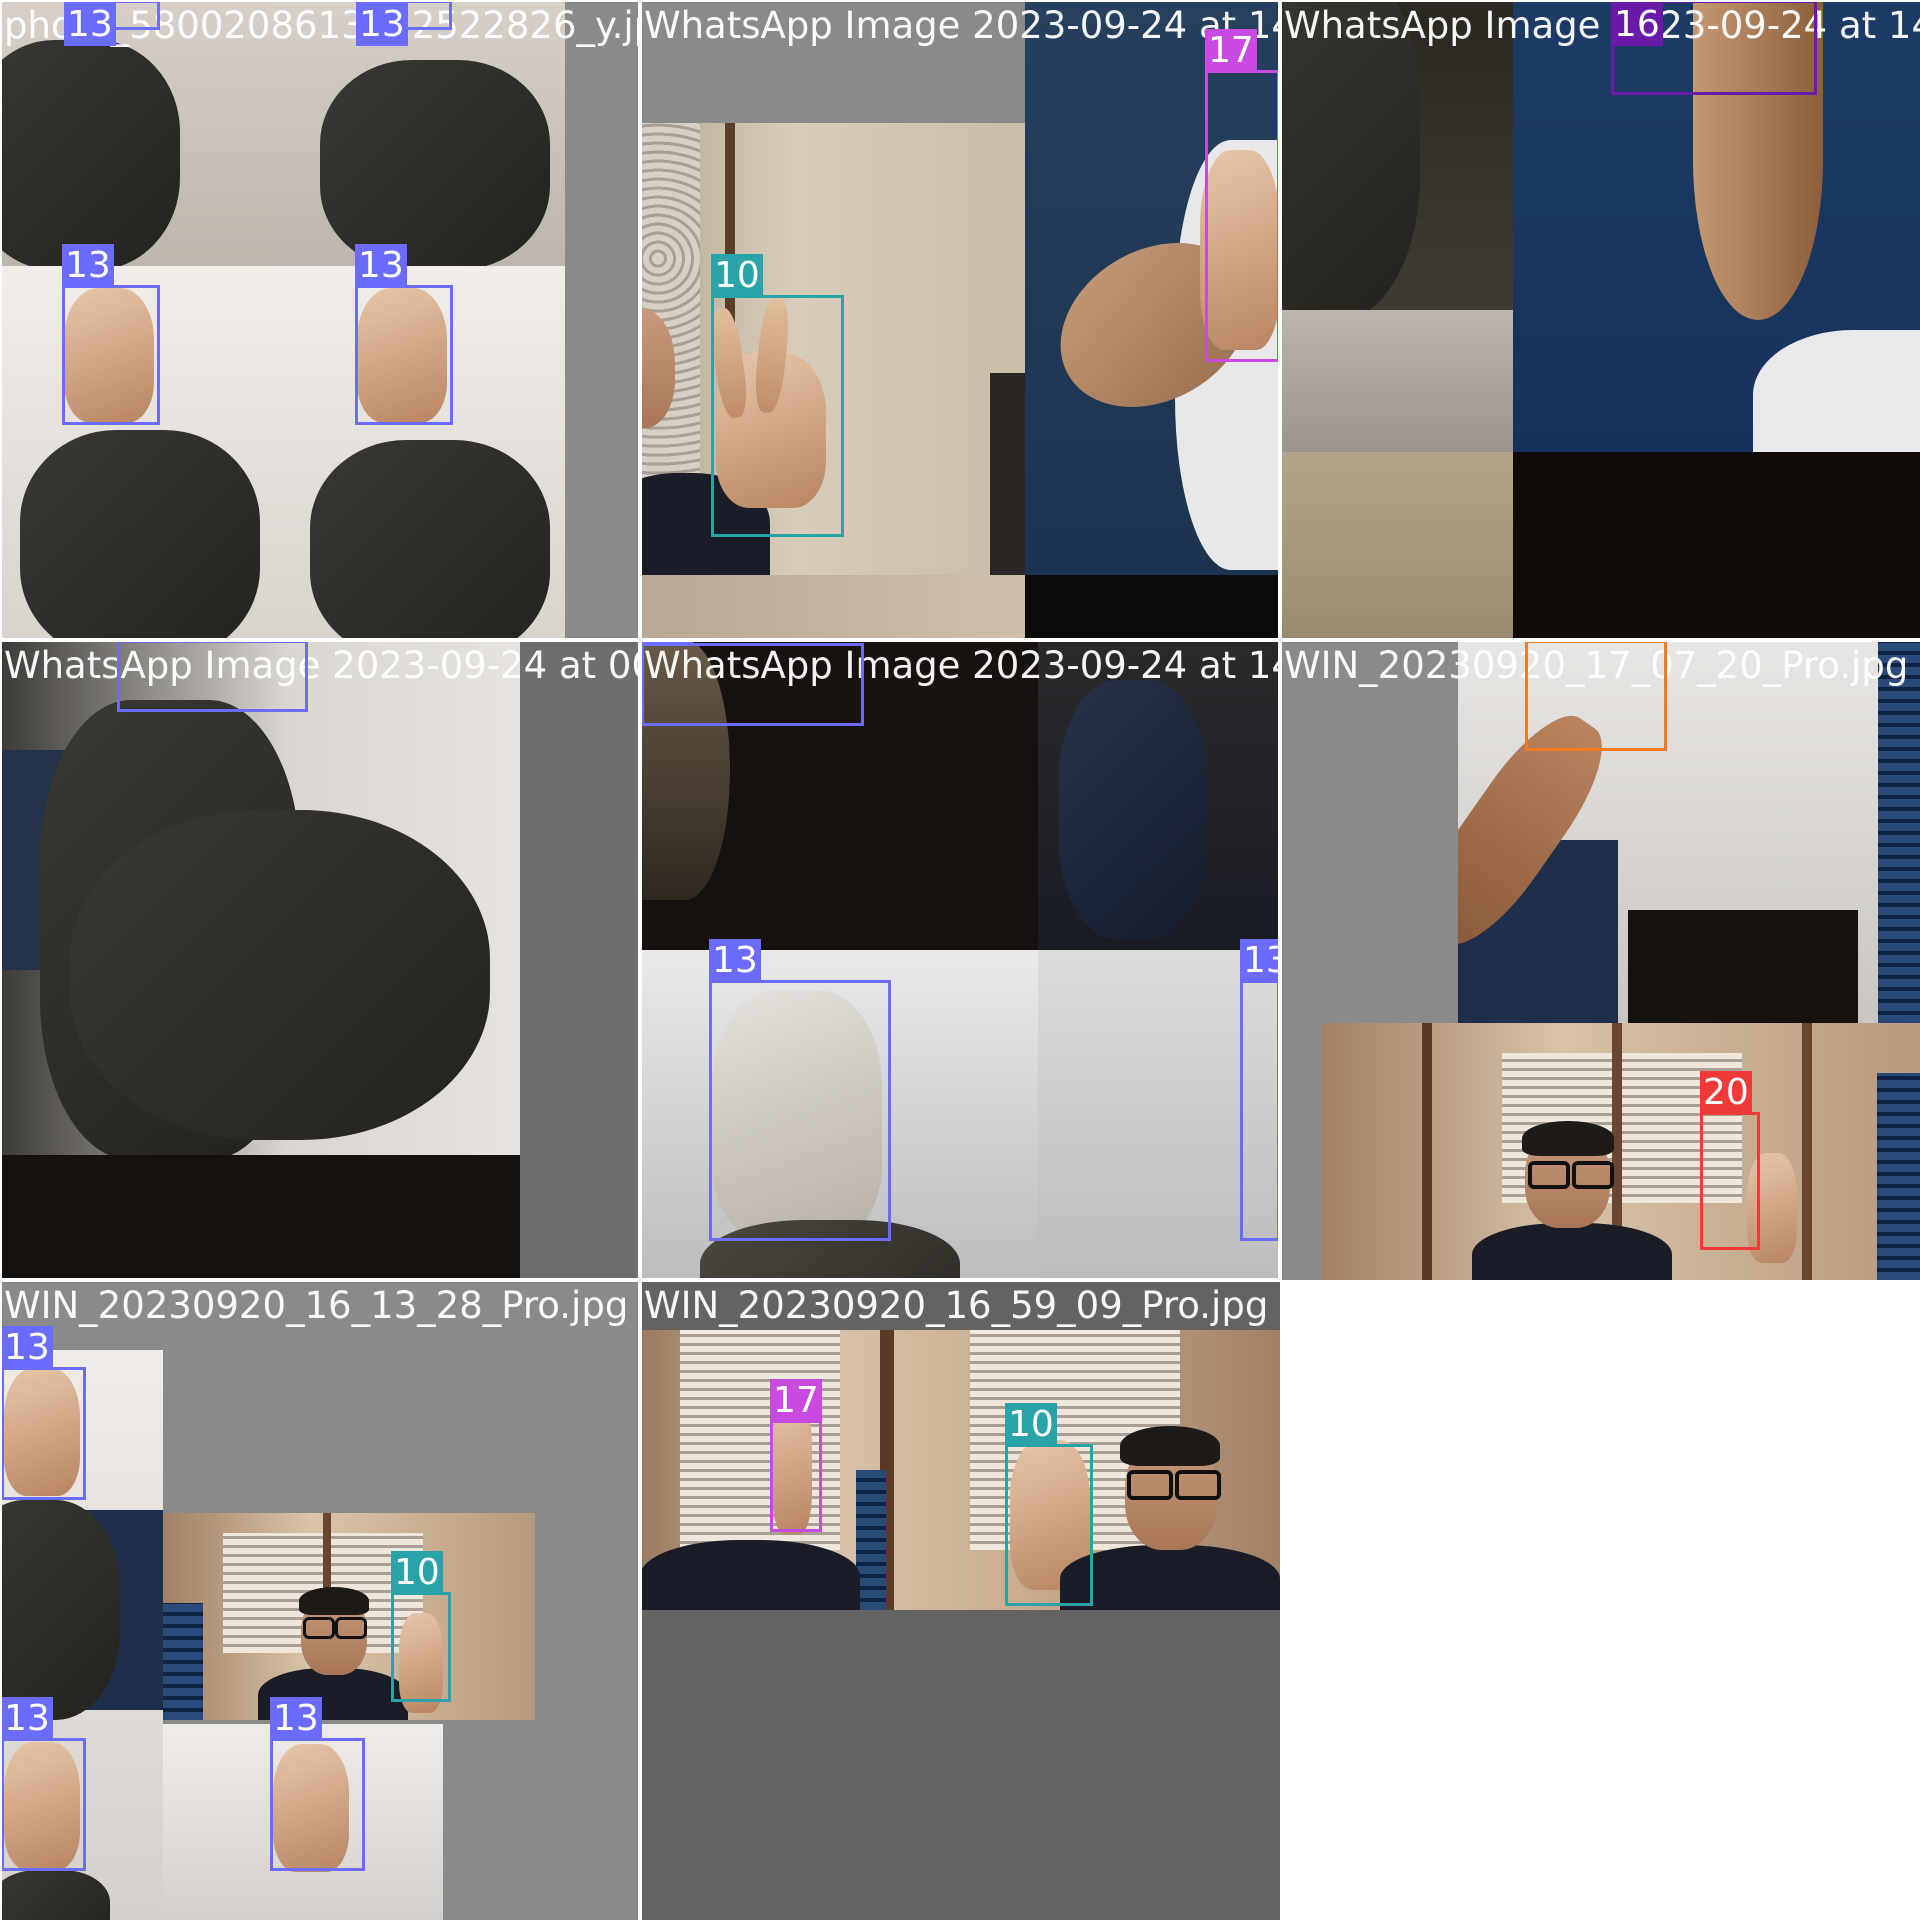 The height and width of the screenshot is (1920, 1920). Describe the element at coordinates (1730, 1160) in the screenshot. I see `detection-box: 20` at that location.